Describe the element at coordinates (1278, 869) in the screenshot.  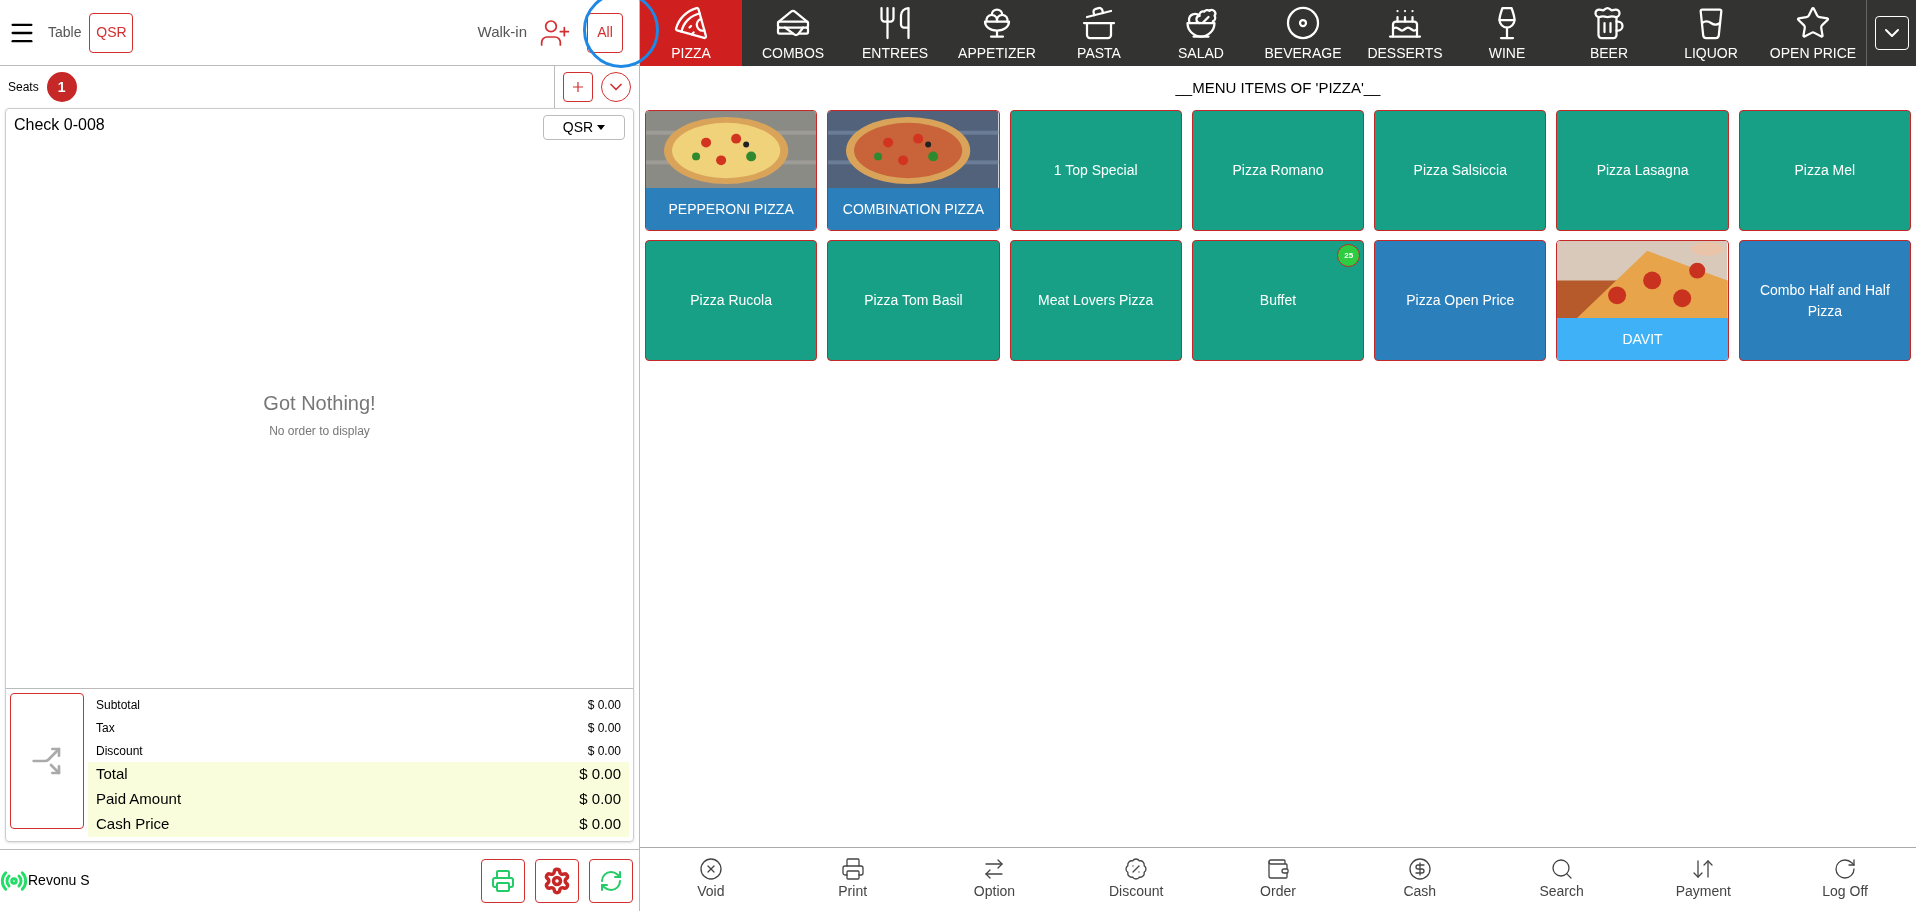
I see `wallet-icon` at that location.